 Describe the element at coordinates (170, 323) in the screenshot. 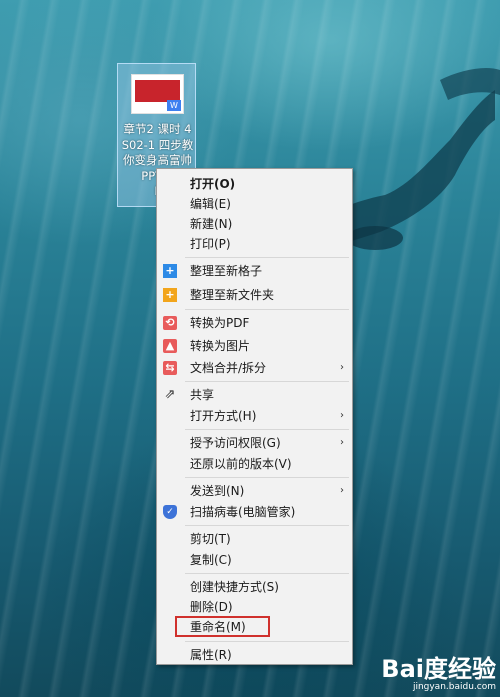

I see `pdf-convert-icon: ⟲` at that location.